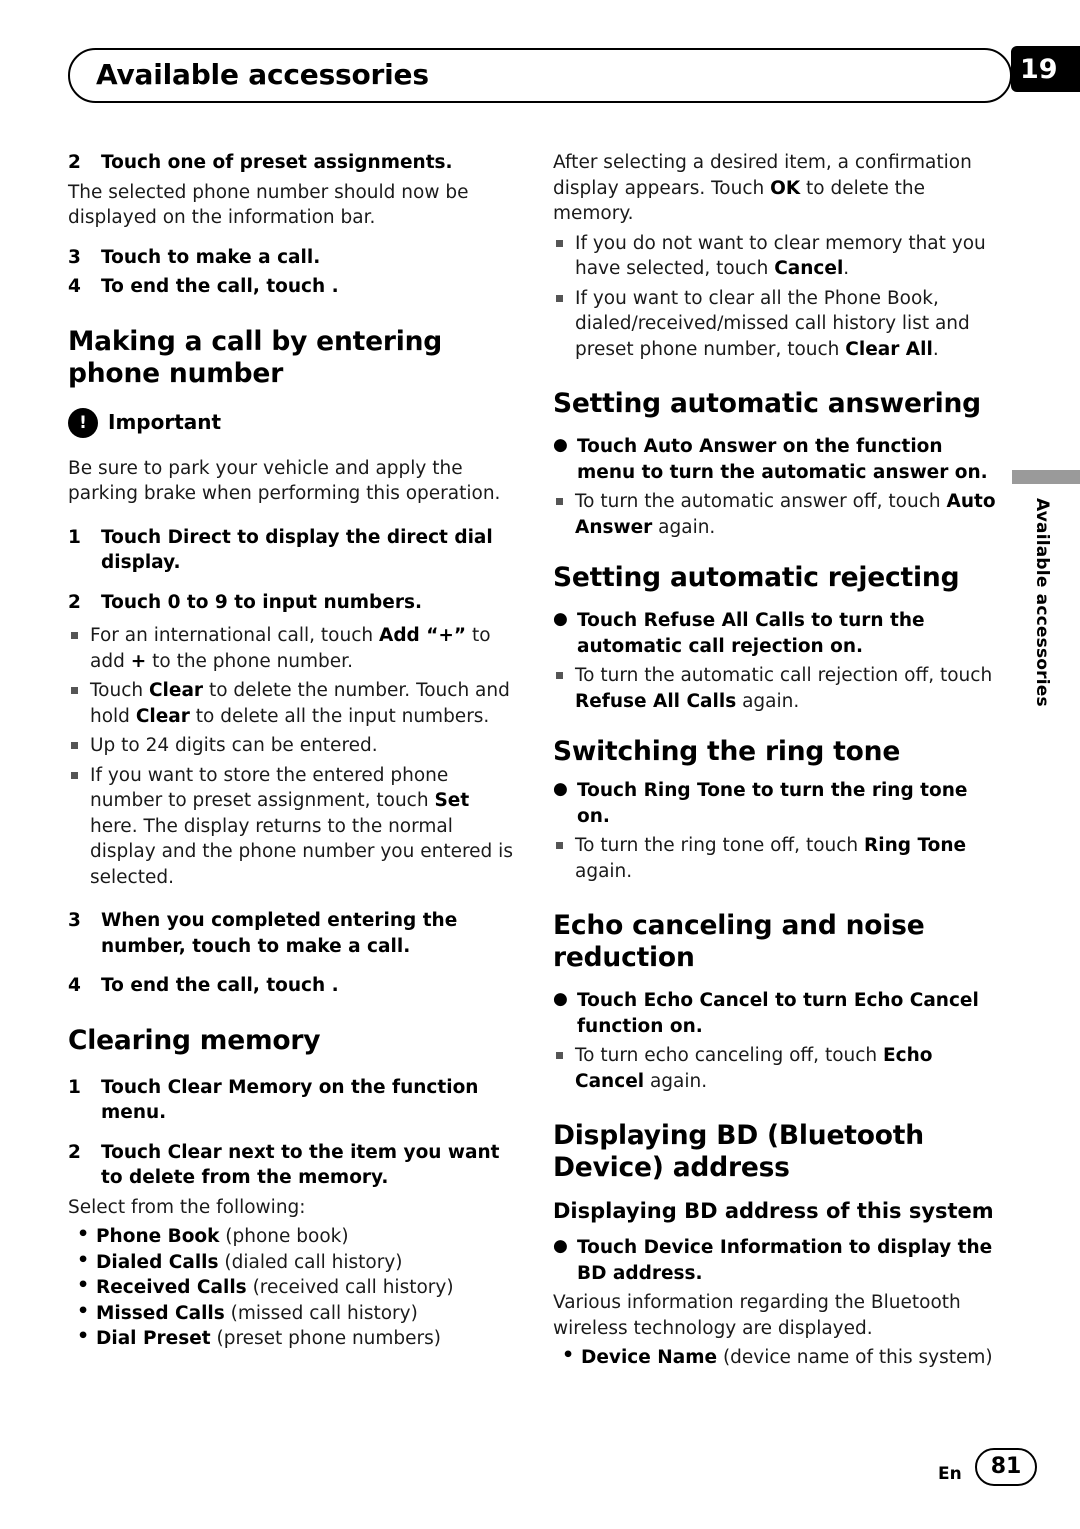 The height and width of the screenshot is (1529, 1080). What do you see at coordinates (727, 751) in the screenshot?
I see `heading-ring-tone: Switching the ring tone` at bounding box center [727, 751].